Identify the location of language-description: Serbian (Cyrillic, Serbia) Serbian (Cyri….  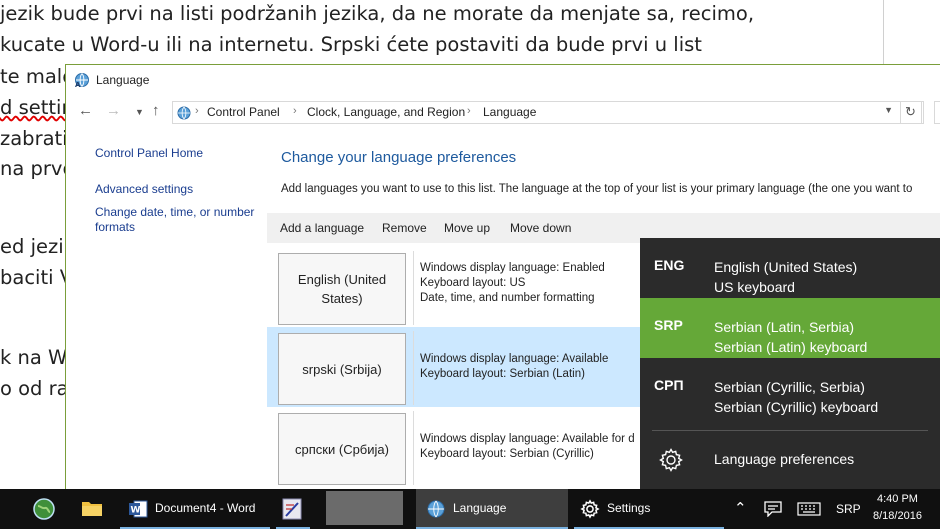
(796, 397).